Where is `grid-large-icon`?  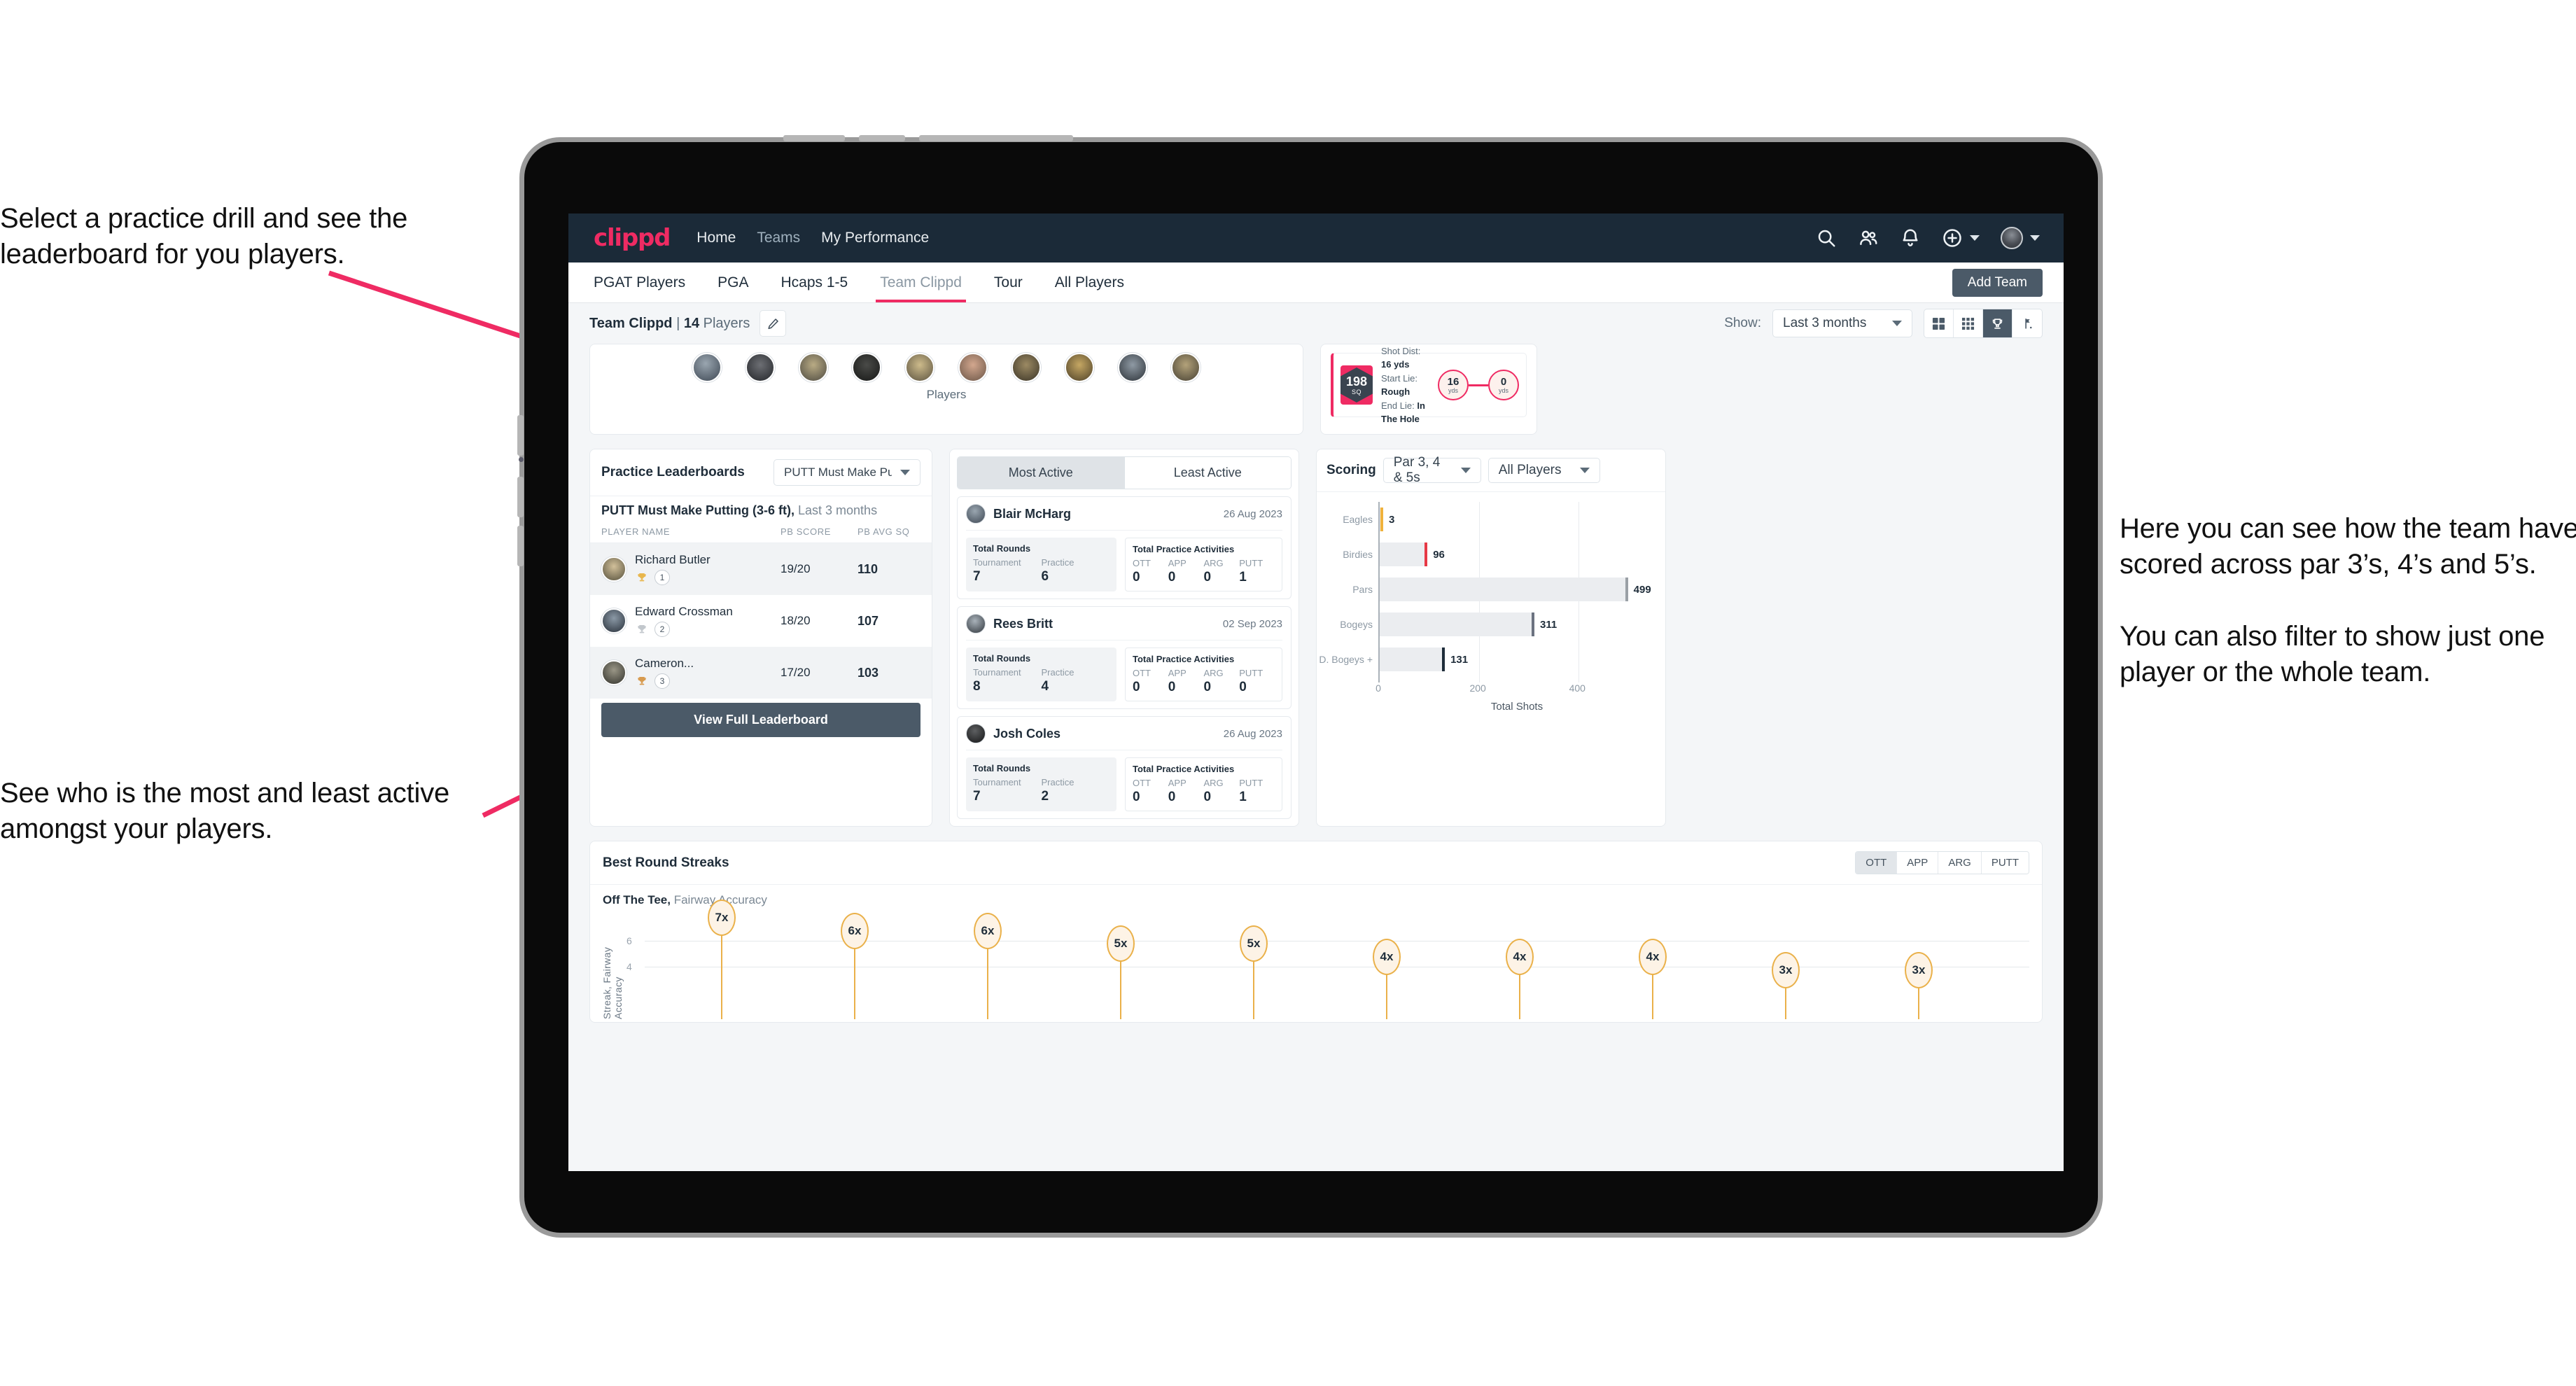 grid-large-icon is located at coordinates (1939, 323).